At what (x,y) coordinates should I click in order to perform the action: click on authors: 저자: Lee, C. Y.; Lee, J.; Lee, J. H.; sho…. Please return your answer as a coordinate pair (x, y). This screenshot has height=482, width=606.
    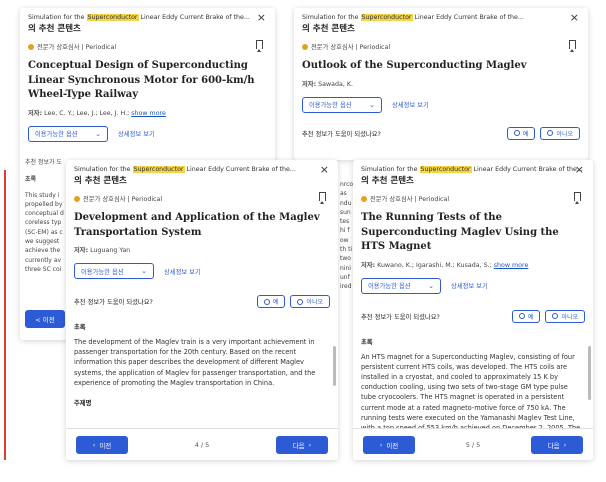
    Looking at the image, I should click on (97, 113).